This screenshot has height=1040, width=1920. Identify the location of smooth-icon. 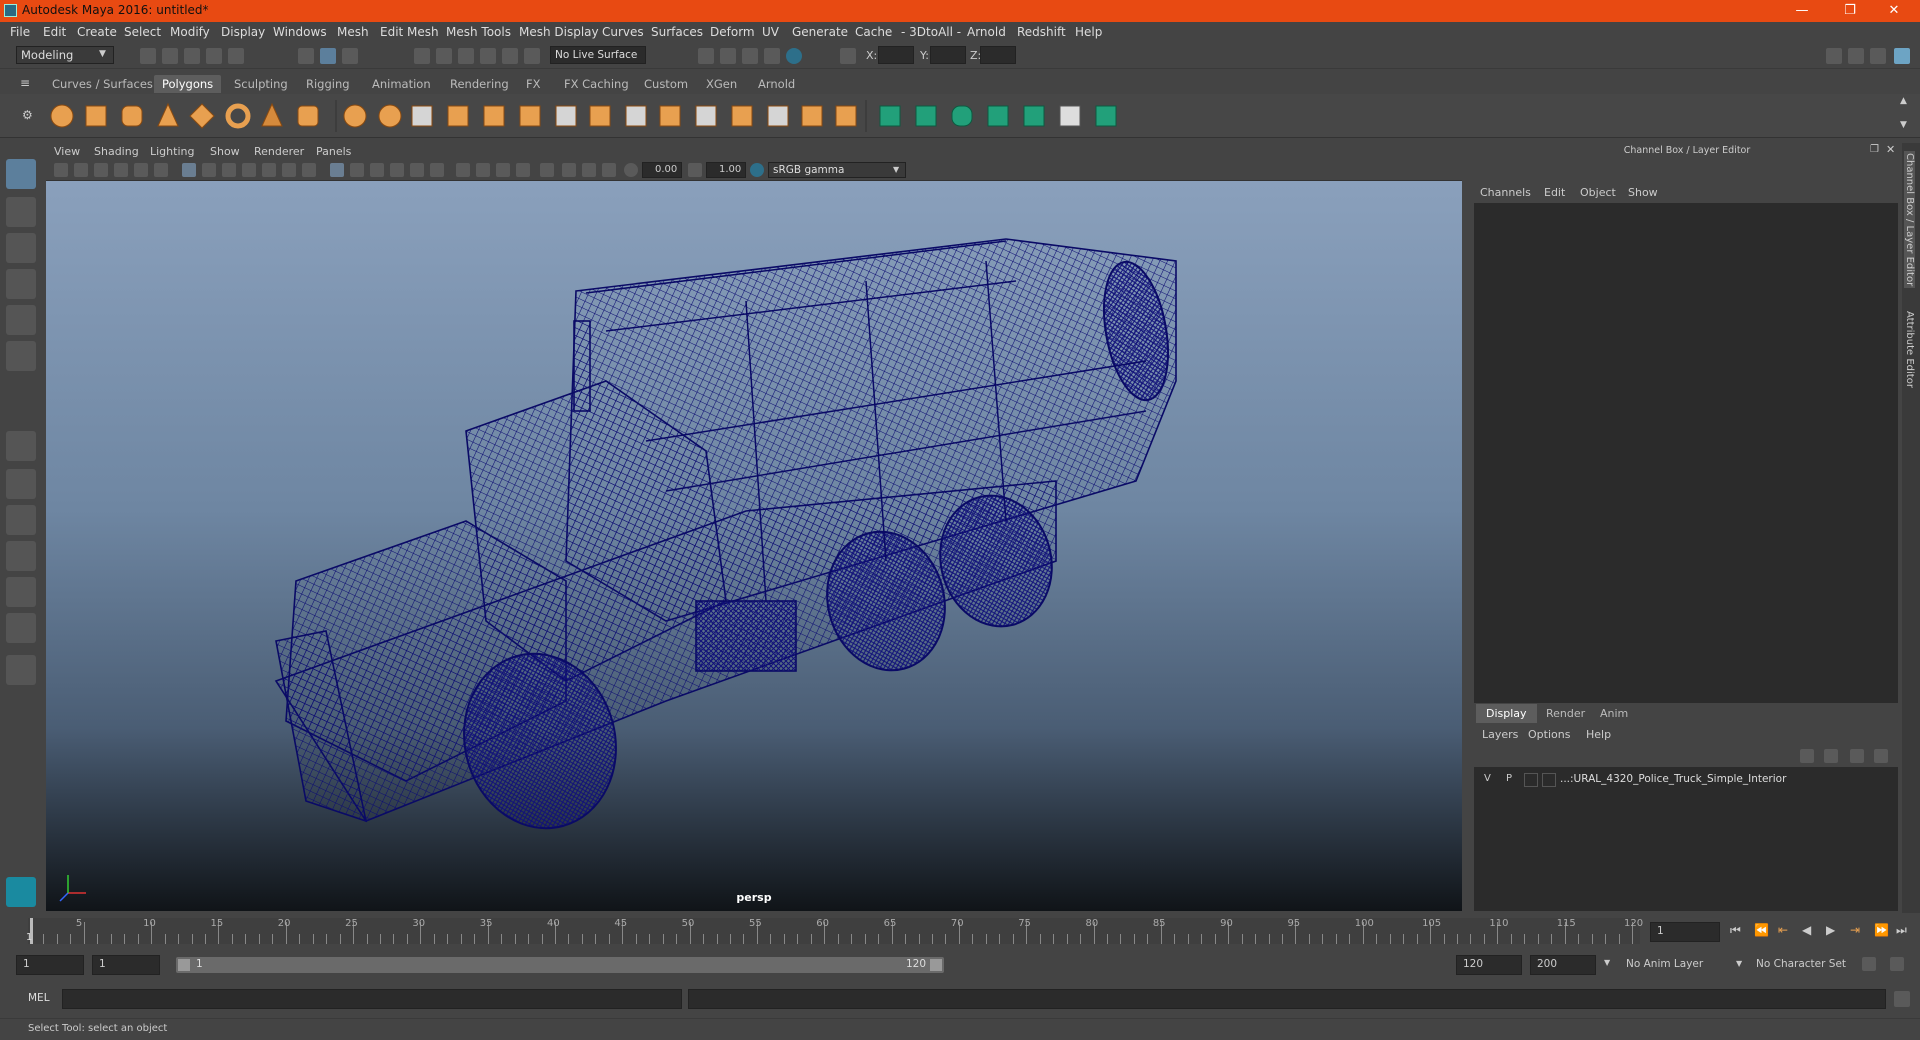
(458, 116).